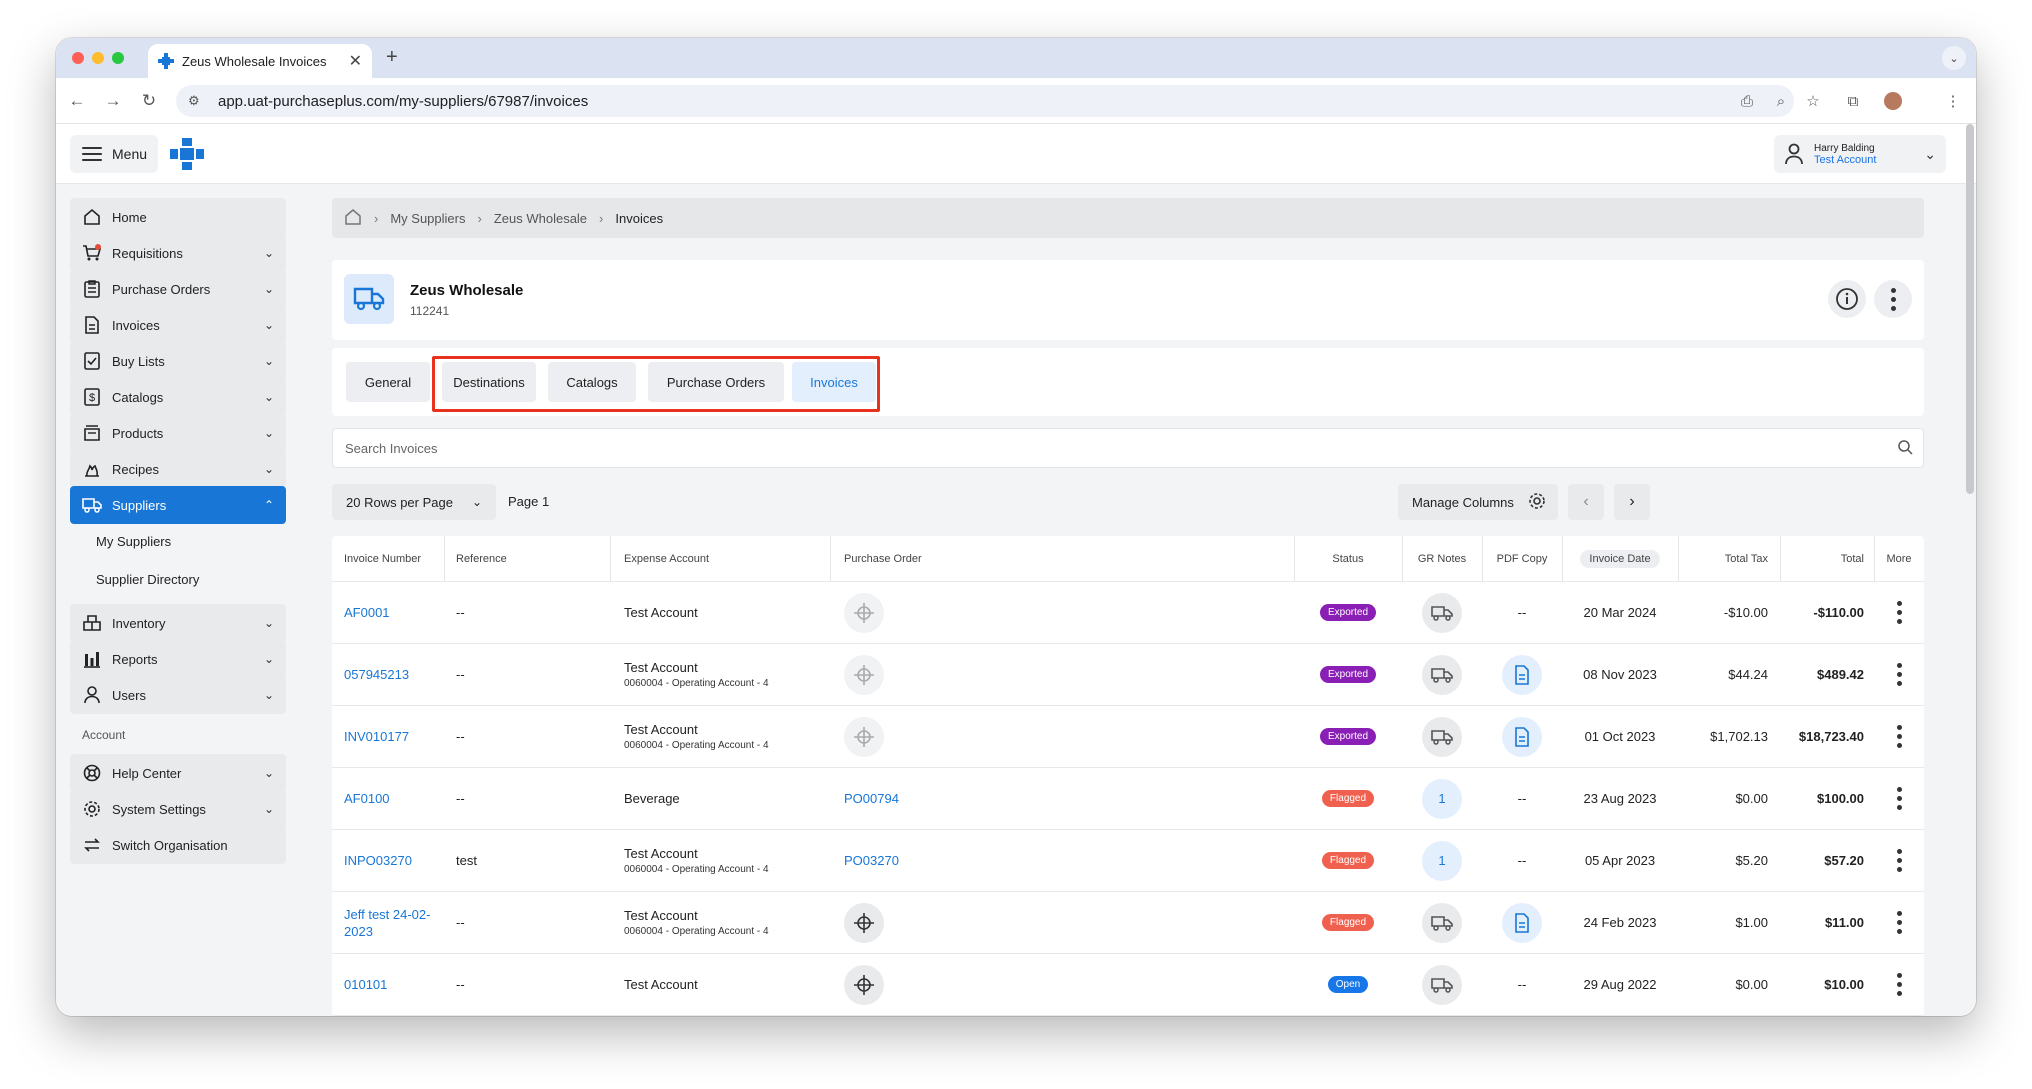 Image resolution: width=2032 pixels, height=1089 pixels. Describe the element at coordinates (113, 101) in the screenshot. I see `forward-icon: →` at that location.